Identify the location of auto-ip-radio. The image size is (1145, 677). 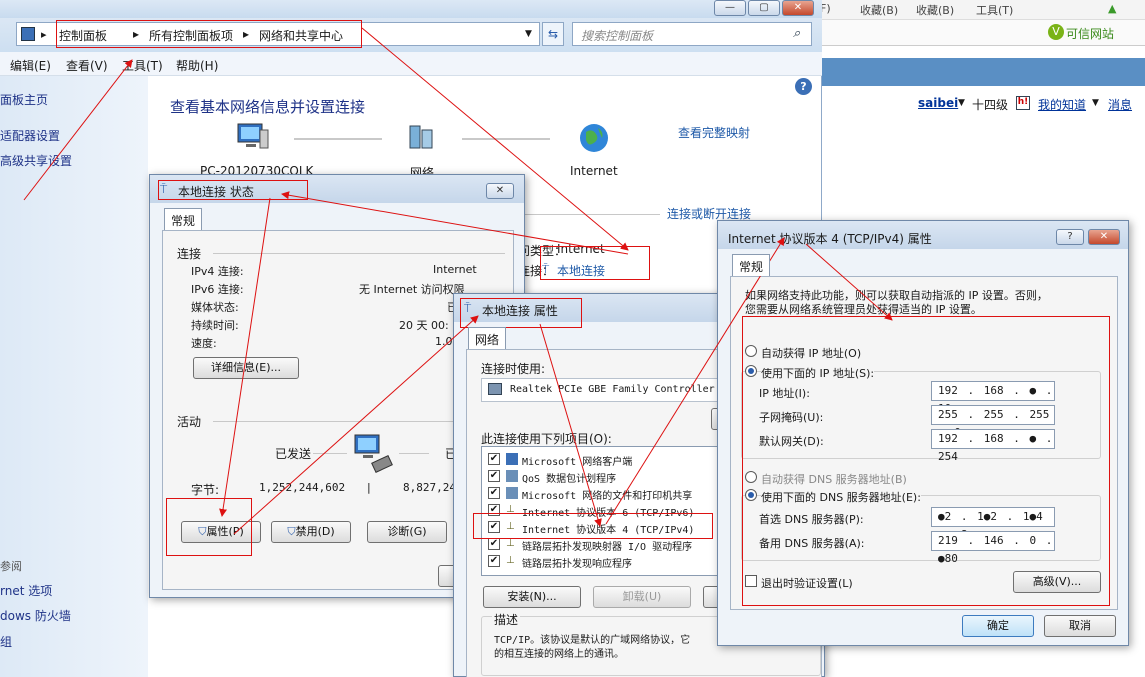
(751, 351).